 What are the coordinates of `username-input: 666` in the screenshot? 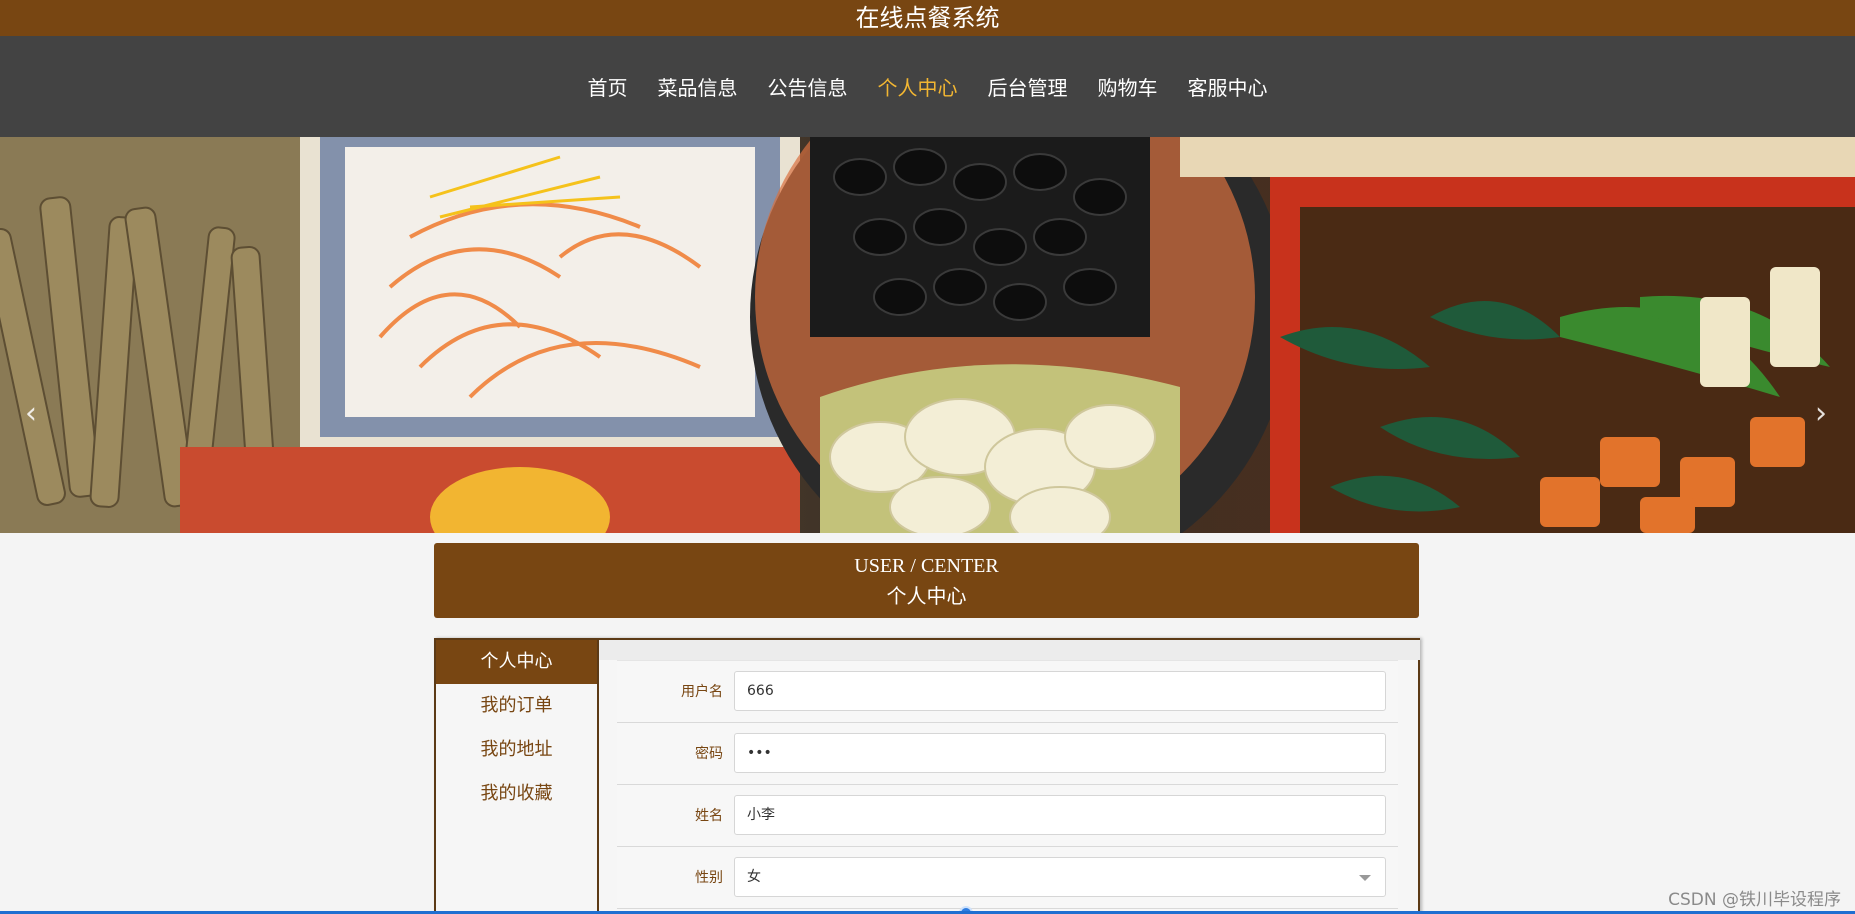 It's located at (1060, 691).